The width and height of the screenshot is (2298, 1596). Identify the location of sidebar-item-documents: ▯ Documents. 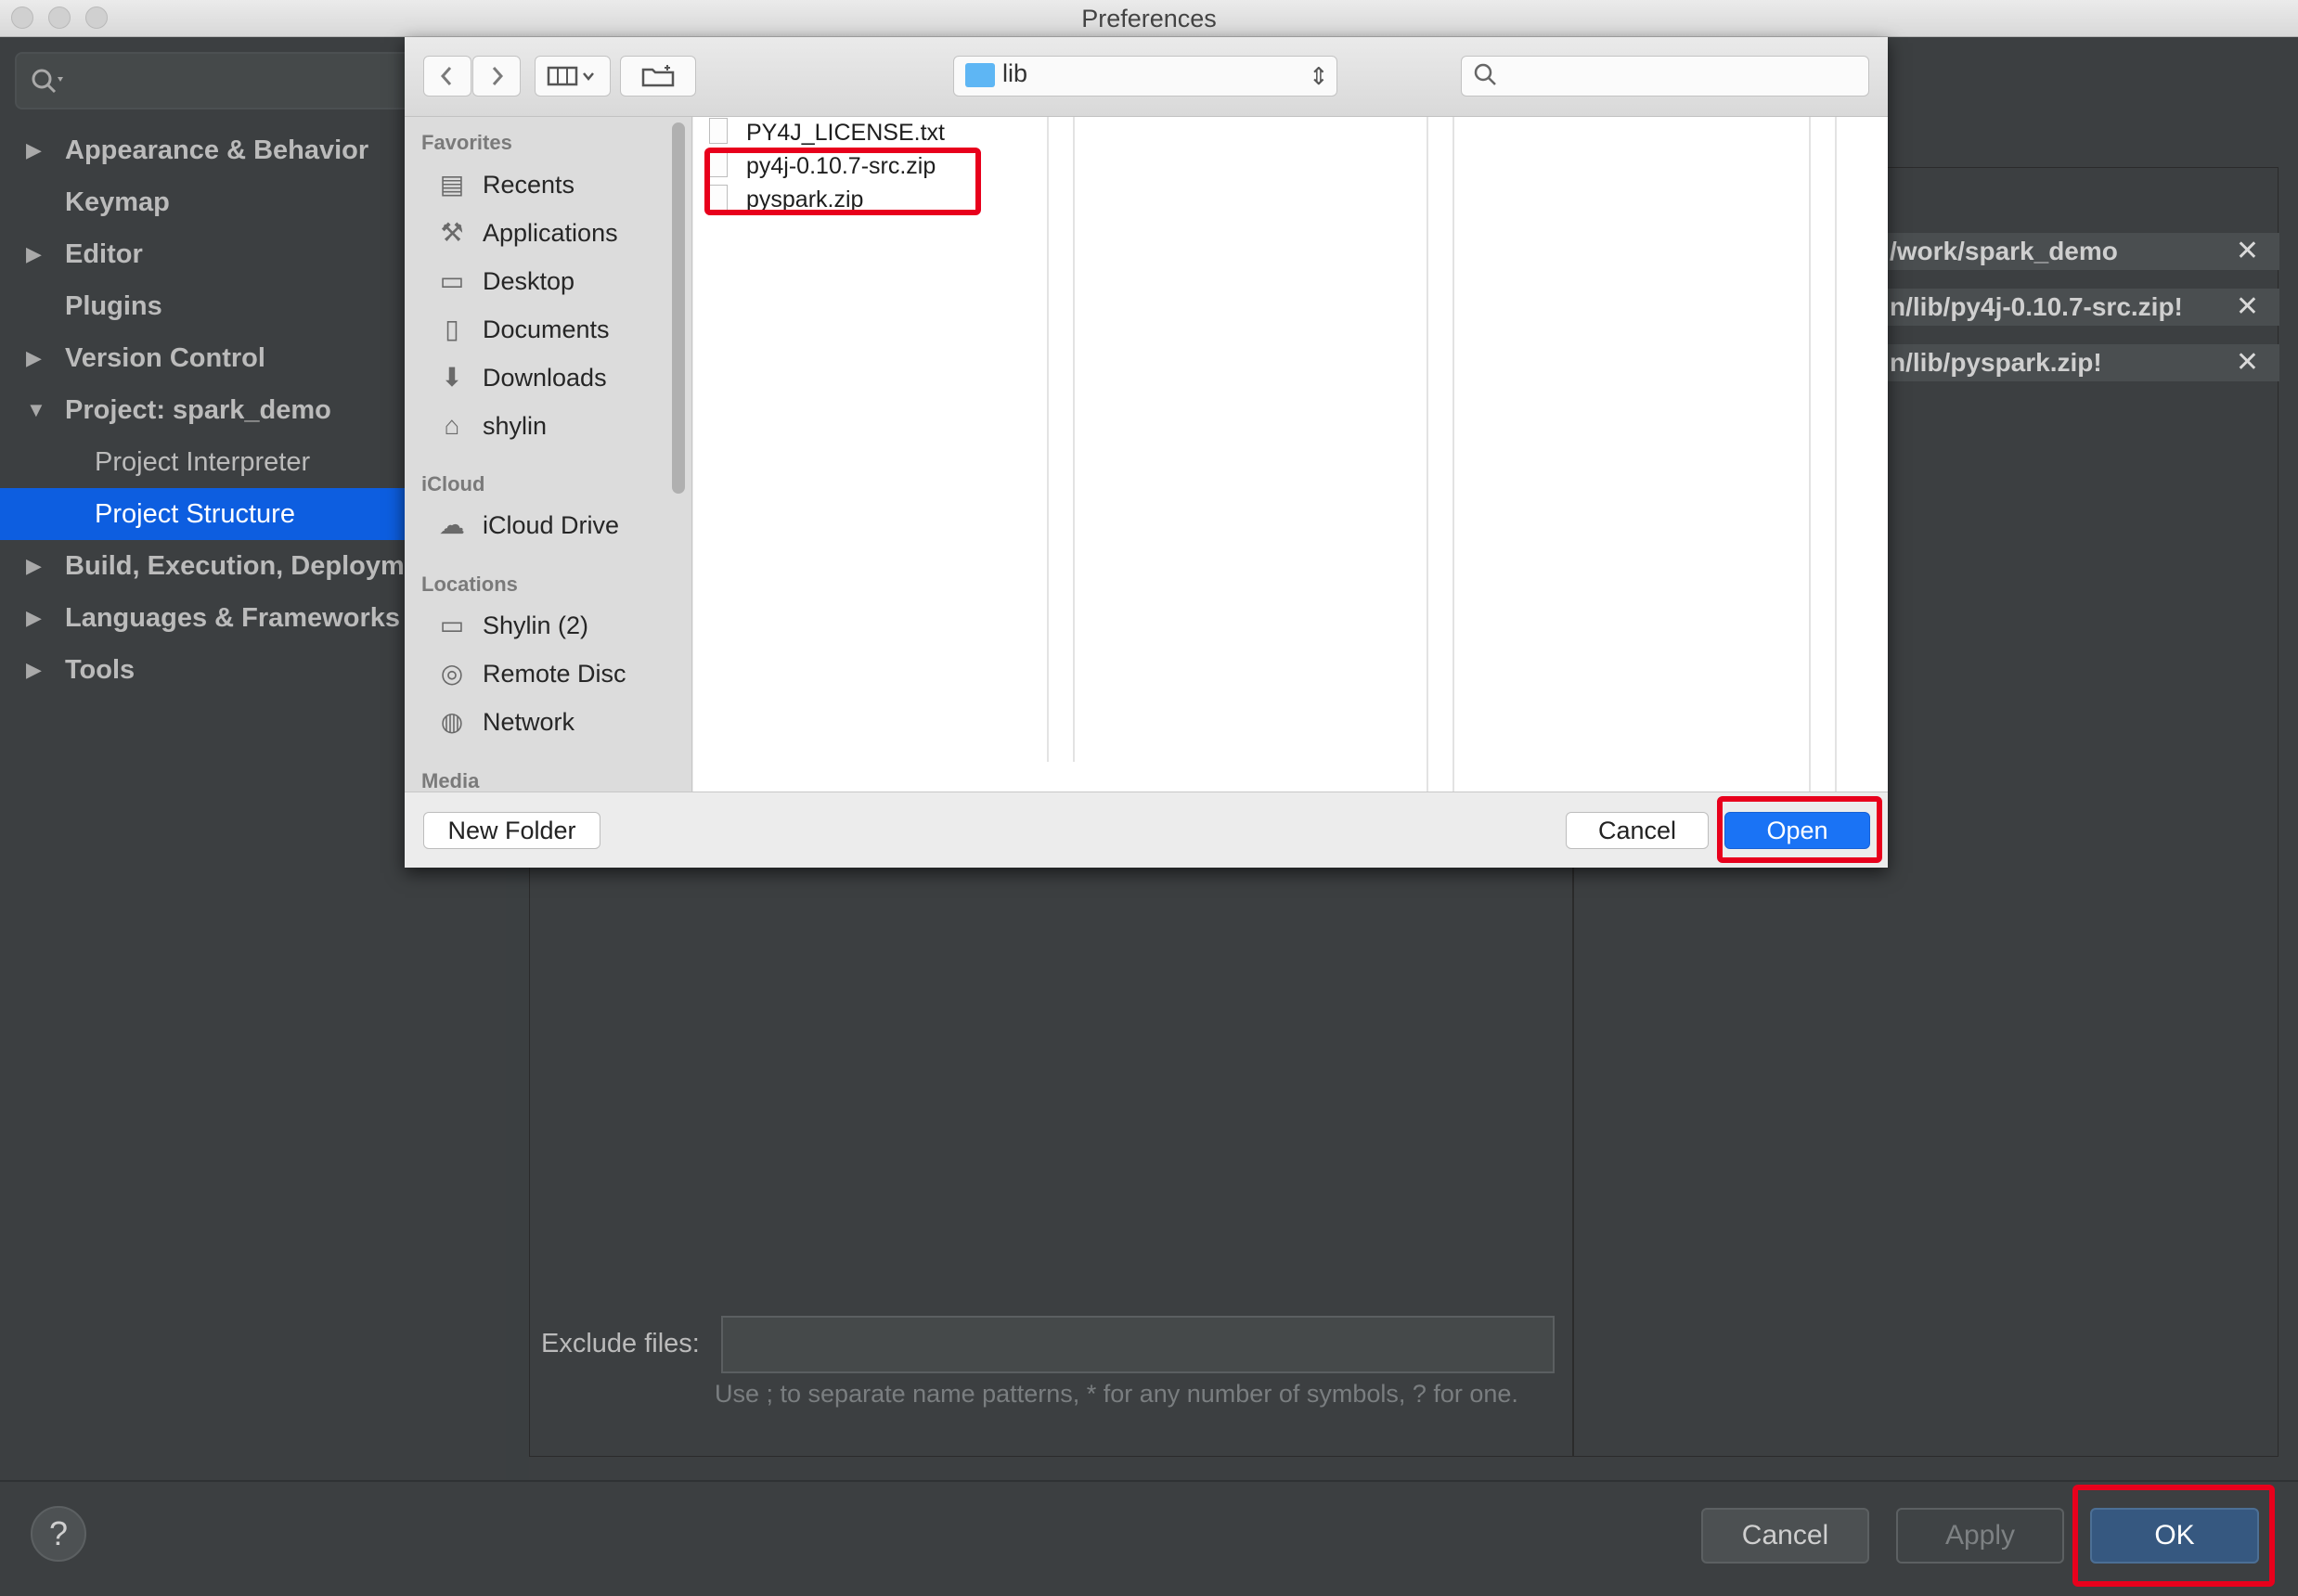
(544, 330).